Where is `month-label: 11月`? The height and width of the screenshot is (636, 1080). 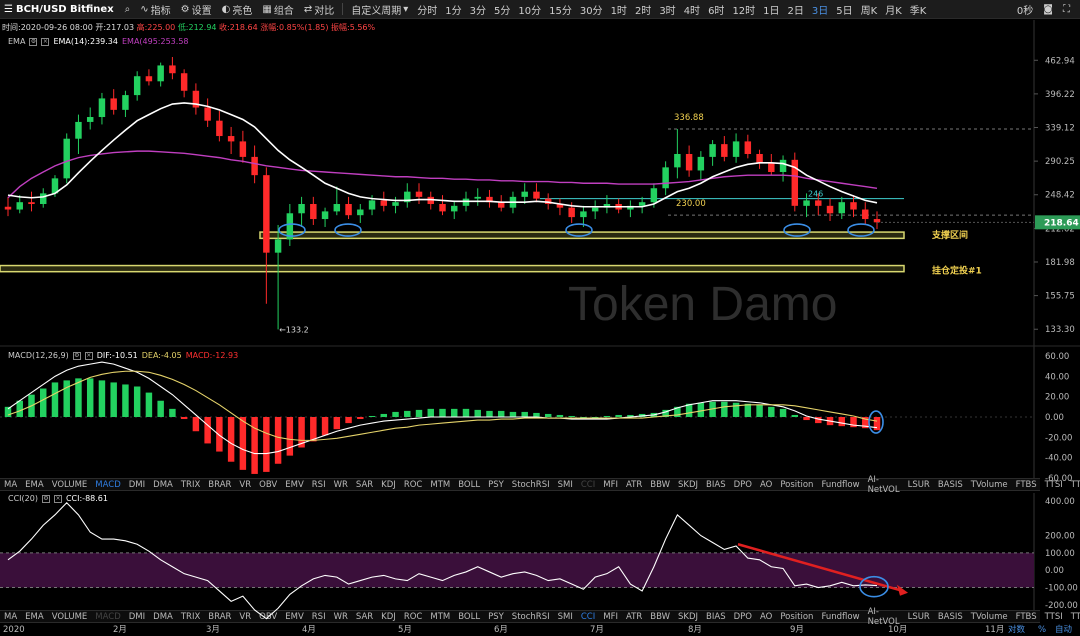
month-label: 11月 is located at coordinates (994, 630).